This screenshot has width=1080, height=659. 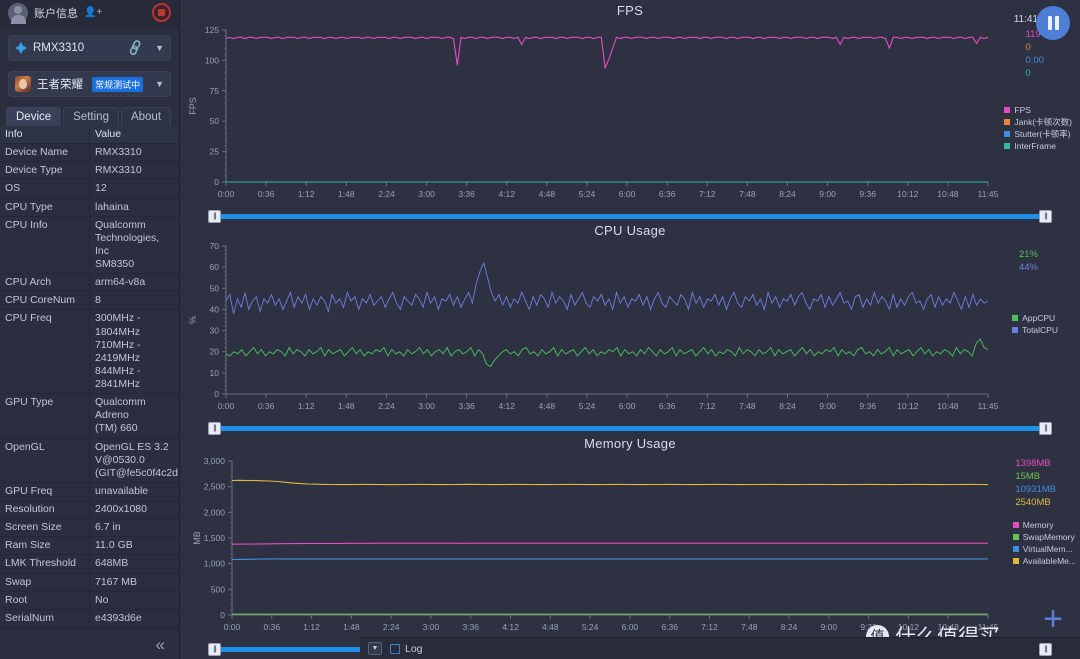 What do you see at coordinates (395, 648) in the screenshot?
I see `checkbox-icon` at bounding box center [395, 648].